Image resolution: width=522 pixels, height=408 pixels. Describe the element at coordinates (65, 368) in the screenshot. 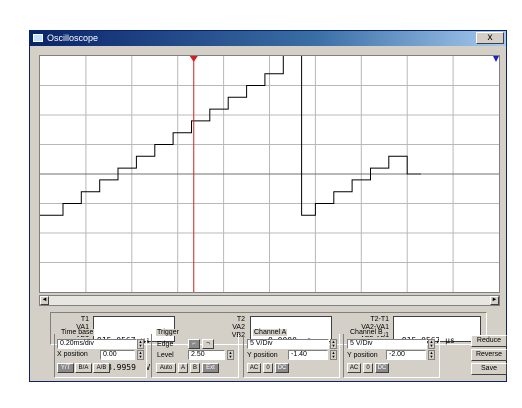

I see `yt-mode-button: Y/T` at that location.